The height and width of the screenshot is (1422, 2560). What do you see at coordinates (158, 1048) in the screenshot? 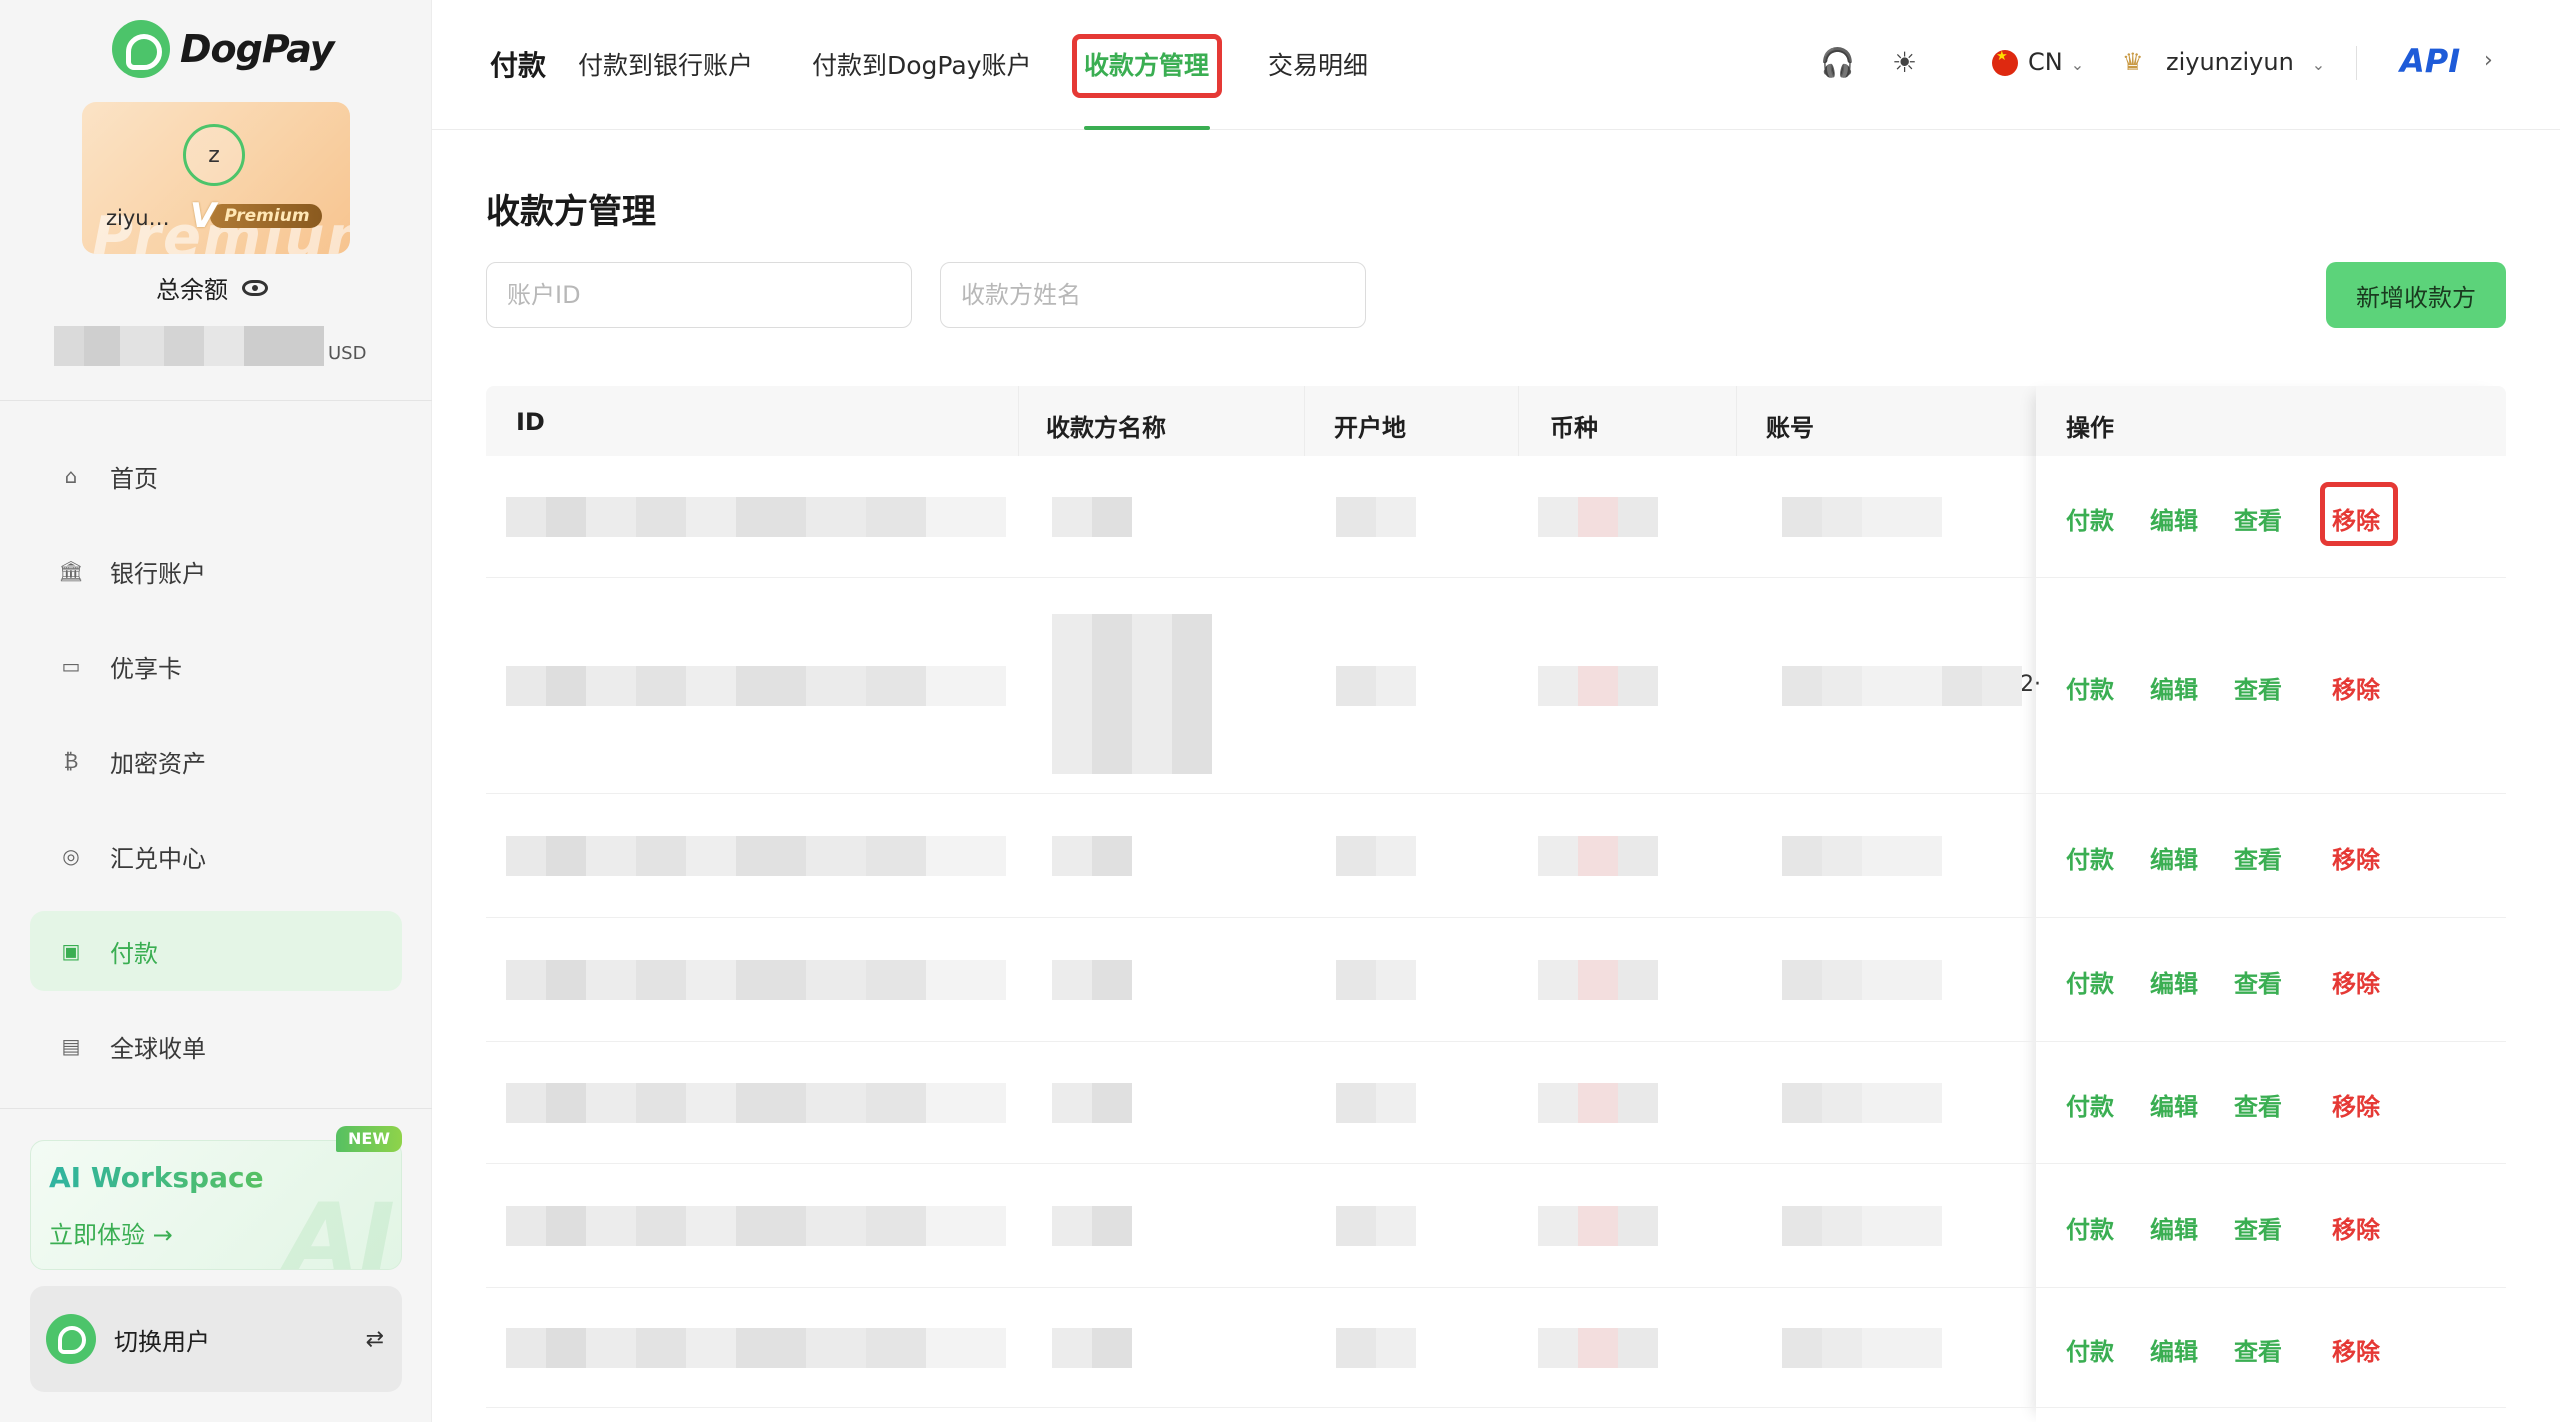
I see `sidebar-item-label: 全球收单` at bounding box center [158, 1048].